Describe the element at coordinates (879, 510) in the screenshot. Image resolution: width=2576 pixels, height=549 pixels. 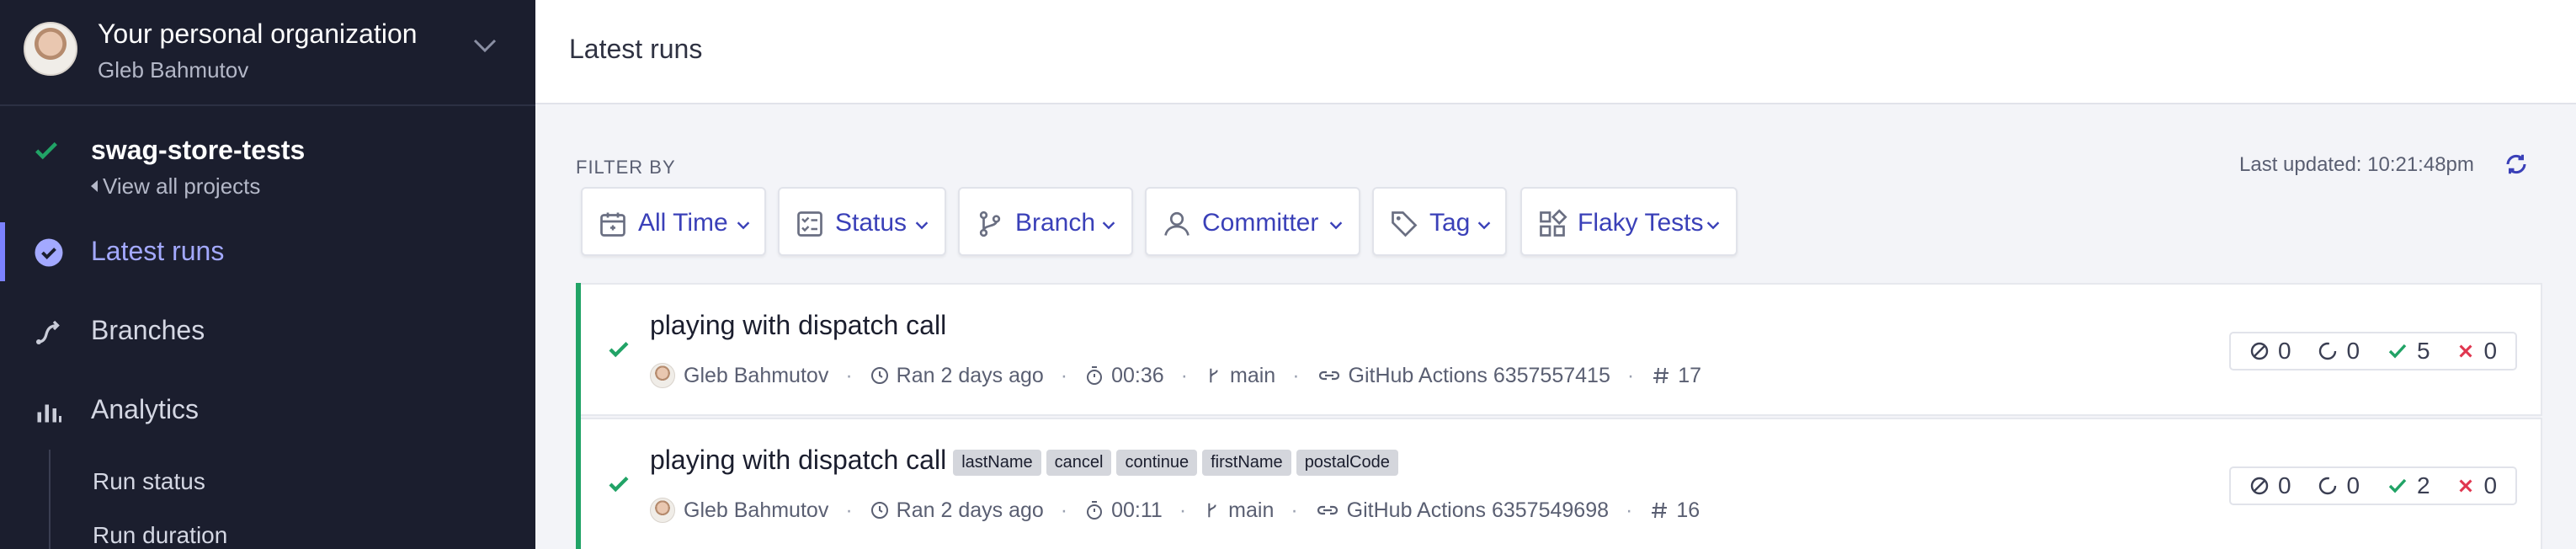
I see `clock-icon` at that location.